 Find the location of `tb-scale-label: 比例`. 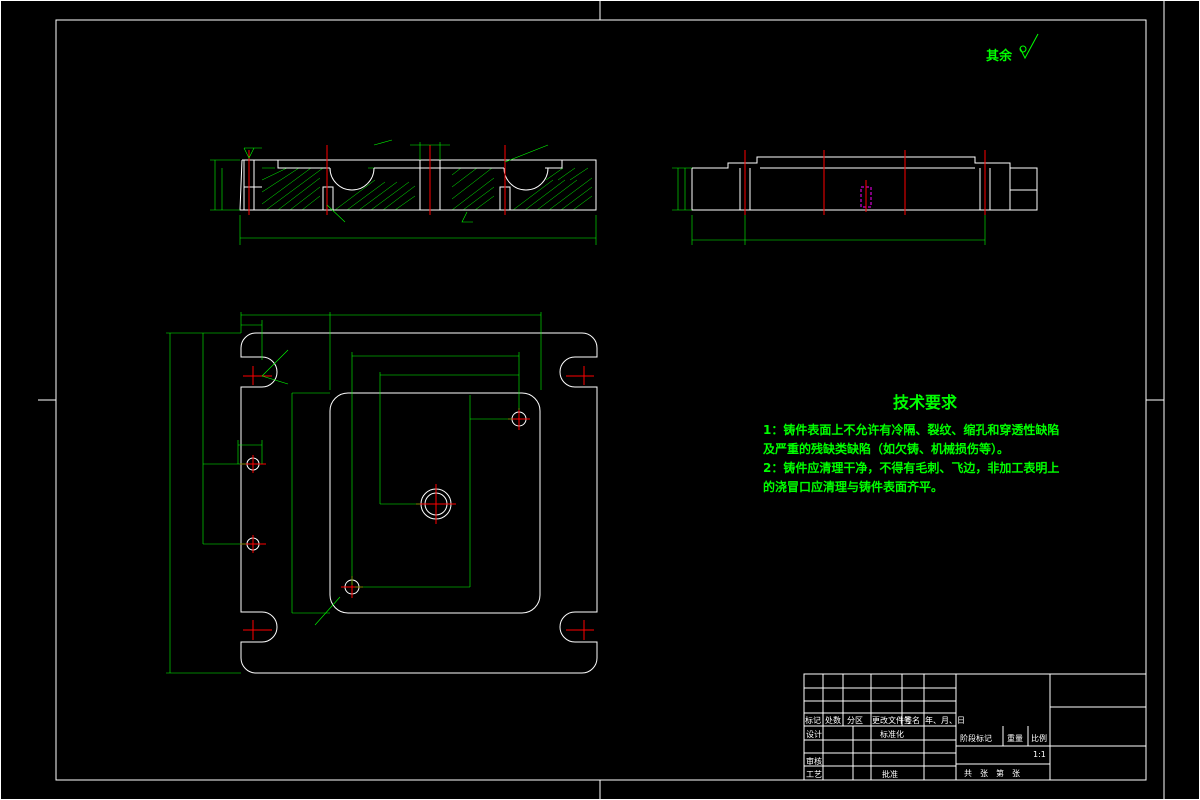

tb-scale-label: 比例 is located at coordinates (1039, 738).